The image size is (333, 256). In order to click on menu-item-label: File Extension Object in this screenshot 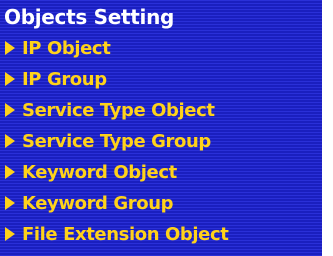, I will do `click(125, 234)`.